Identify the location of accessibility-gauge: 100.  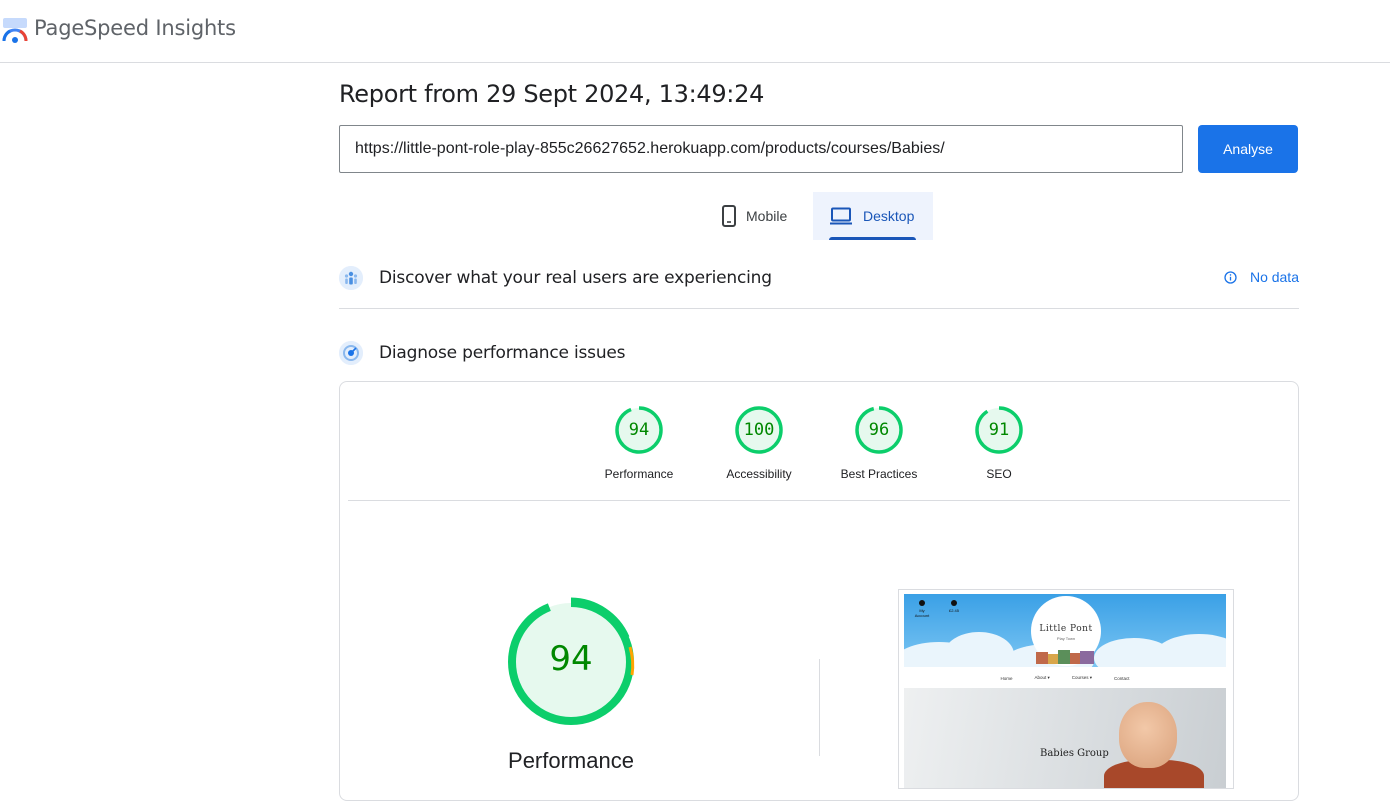
(759, 430).